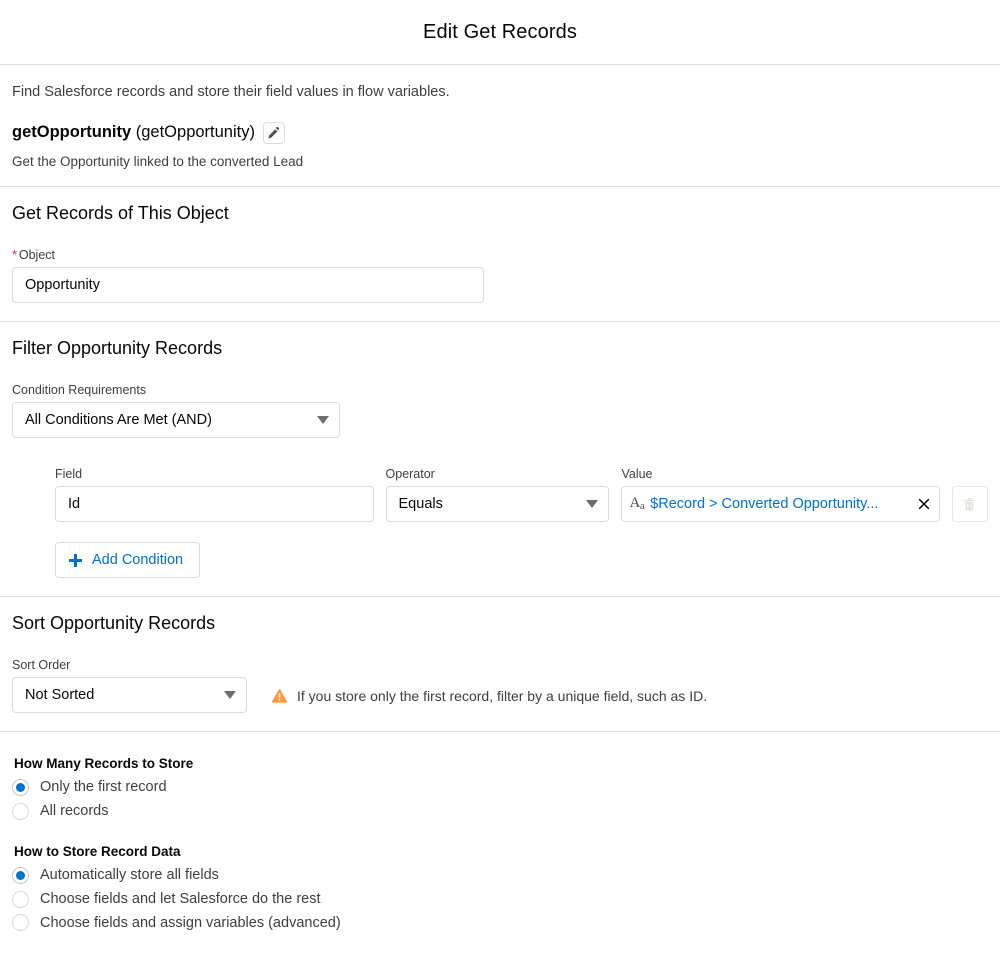 This screenshot has height=955, width=1000. What do you see at coordinates (500, 875) in the screenshot?
I see `radio-automatically-store-all-fields: Automatically store all fields` at bounding box center [500, 875].